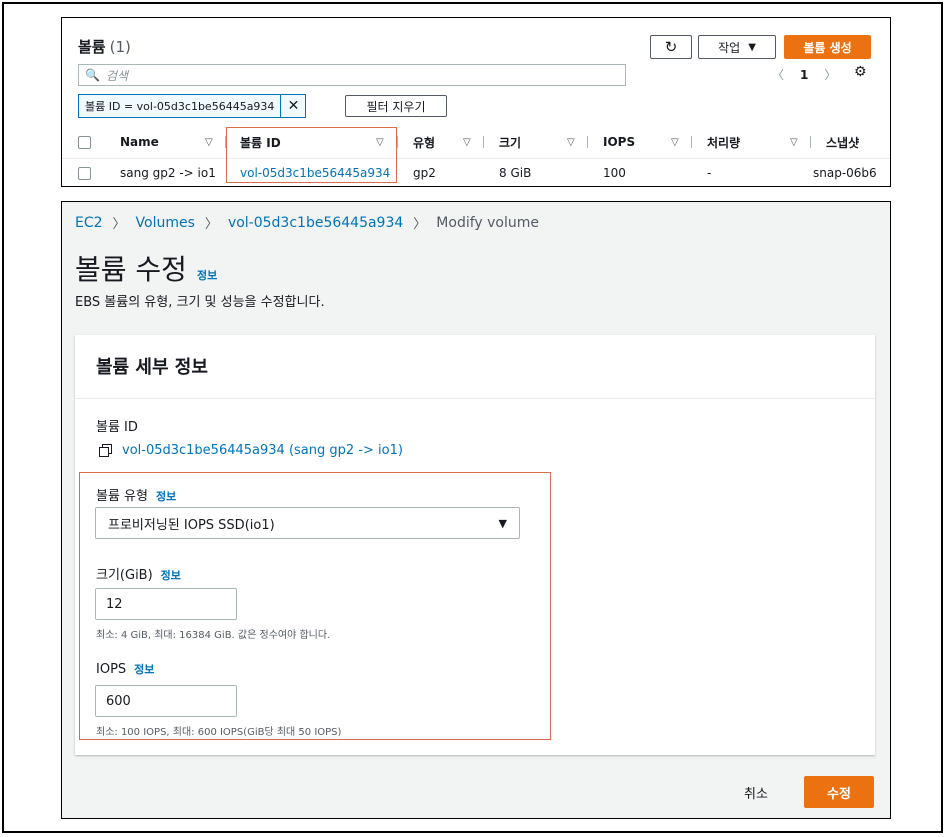 Image resolution: width=947 pixels, height=837 pixels. I want to click on page-subtitle: EBS 볼륨의 유형, 크기 및 성능을 수정합니다., so click(200, 302).